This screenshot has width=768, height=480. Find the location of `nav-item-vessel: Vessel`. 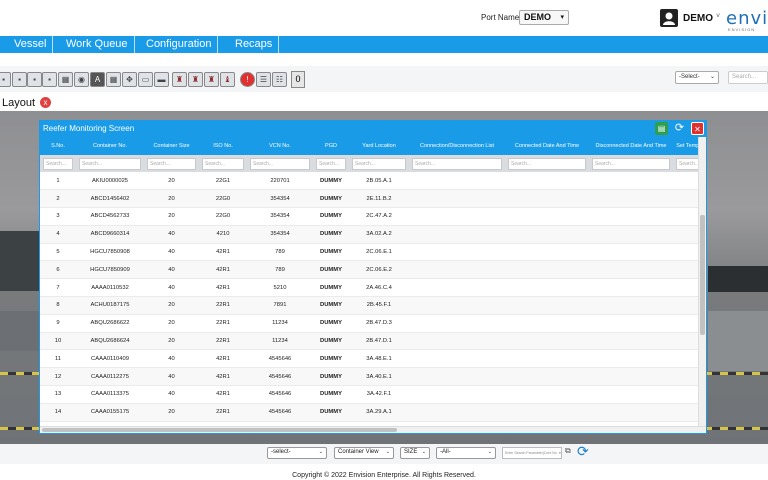

nav-item-vessel: Vessel is located at coordinates (34, 44).